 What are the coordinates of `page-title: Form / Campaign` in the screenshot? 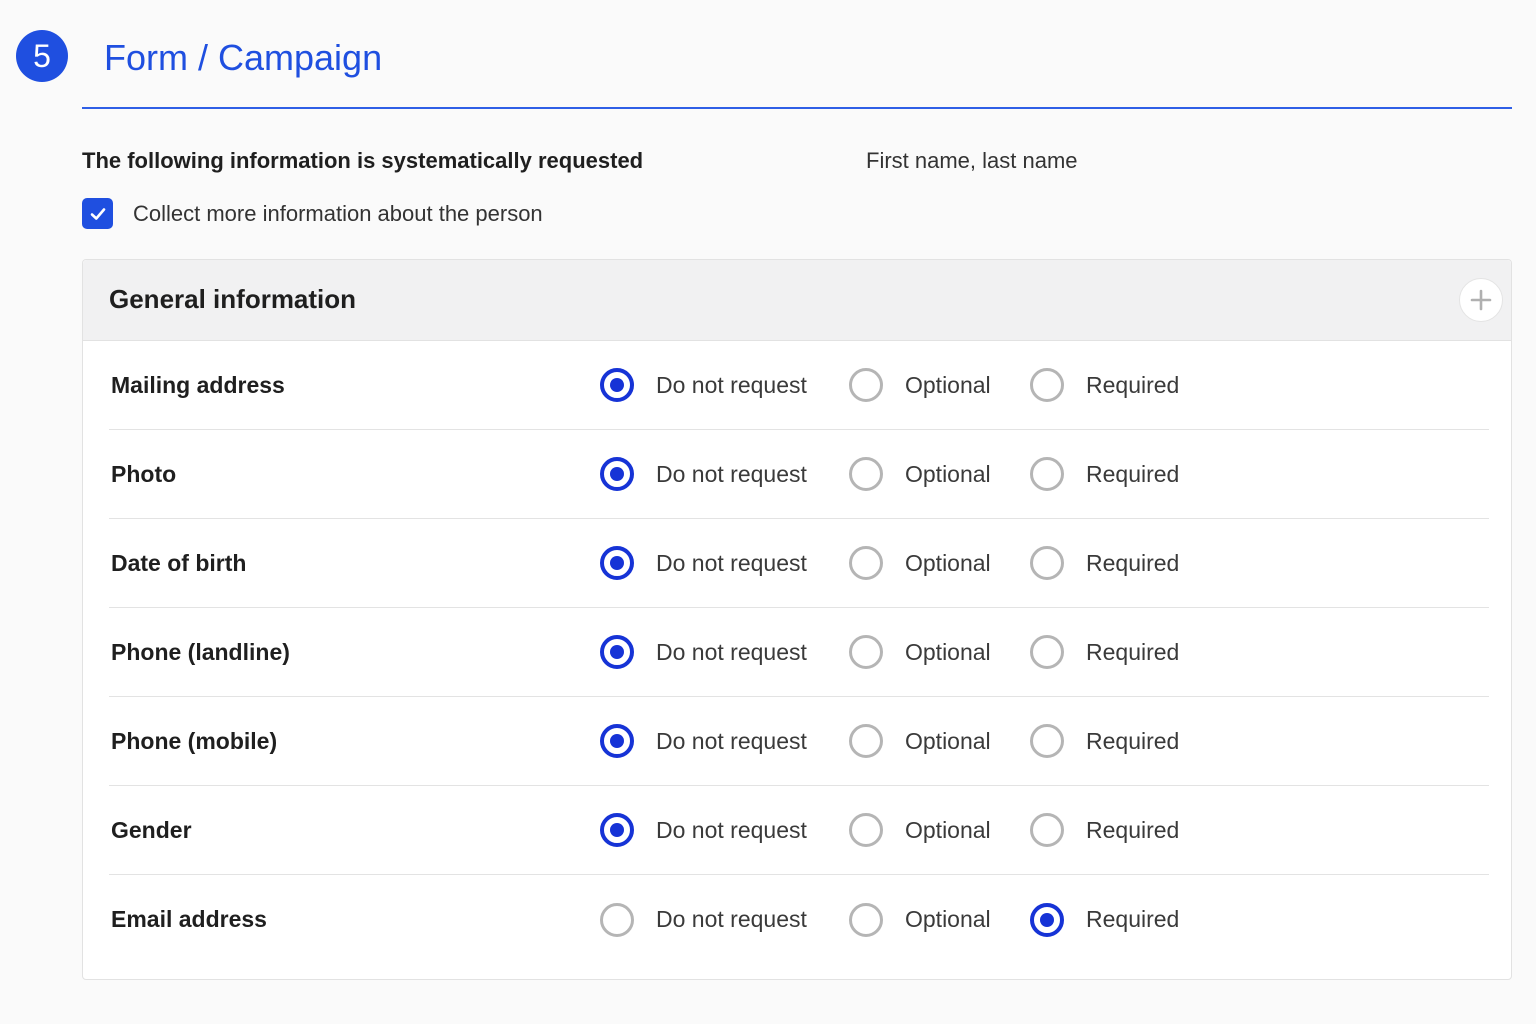 It's located at (243, 57).